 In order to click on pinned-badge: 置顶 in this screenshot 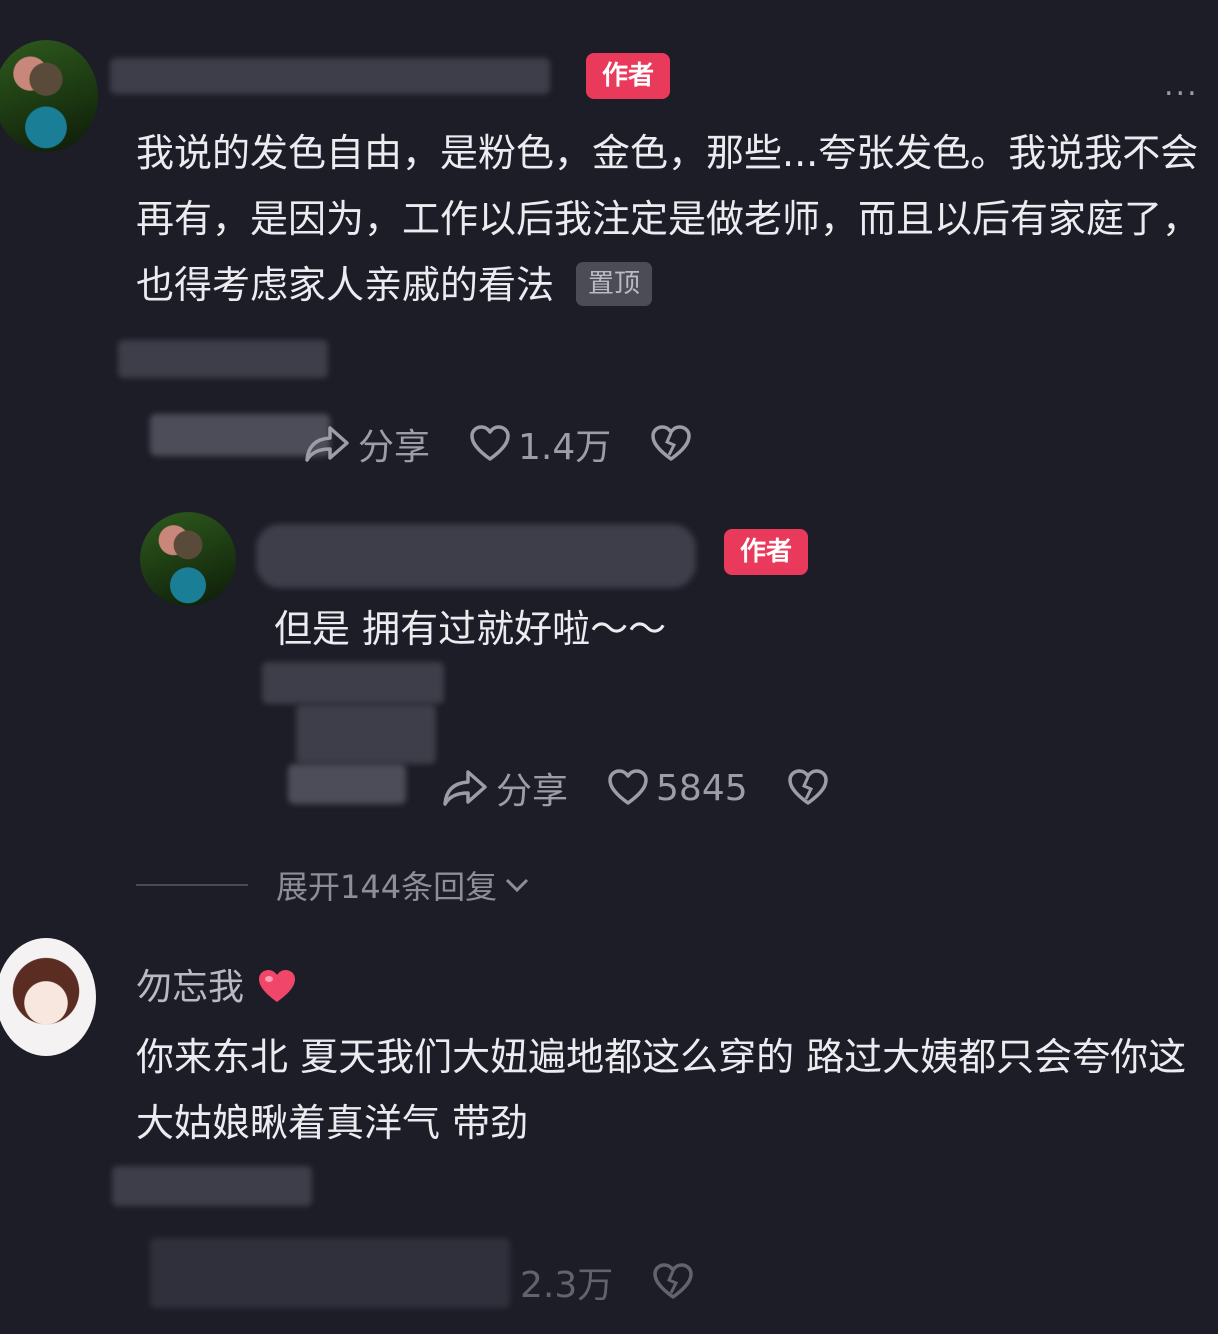, I will do `click(614, 283)`.